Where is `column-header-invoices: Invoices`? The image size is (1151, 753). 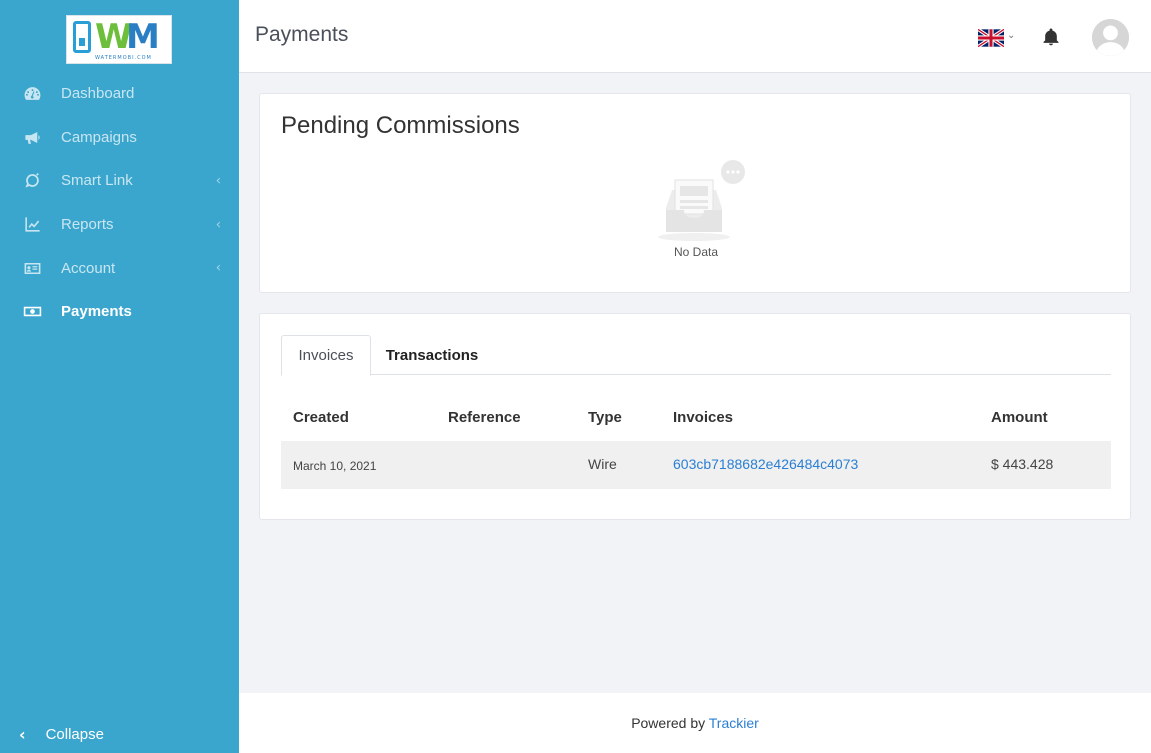 column-header-invoices: Invoices is located at coordinates (703, 417).